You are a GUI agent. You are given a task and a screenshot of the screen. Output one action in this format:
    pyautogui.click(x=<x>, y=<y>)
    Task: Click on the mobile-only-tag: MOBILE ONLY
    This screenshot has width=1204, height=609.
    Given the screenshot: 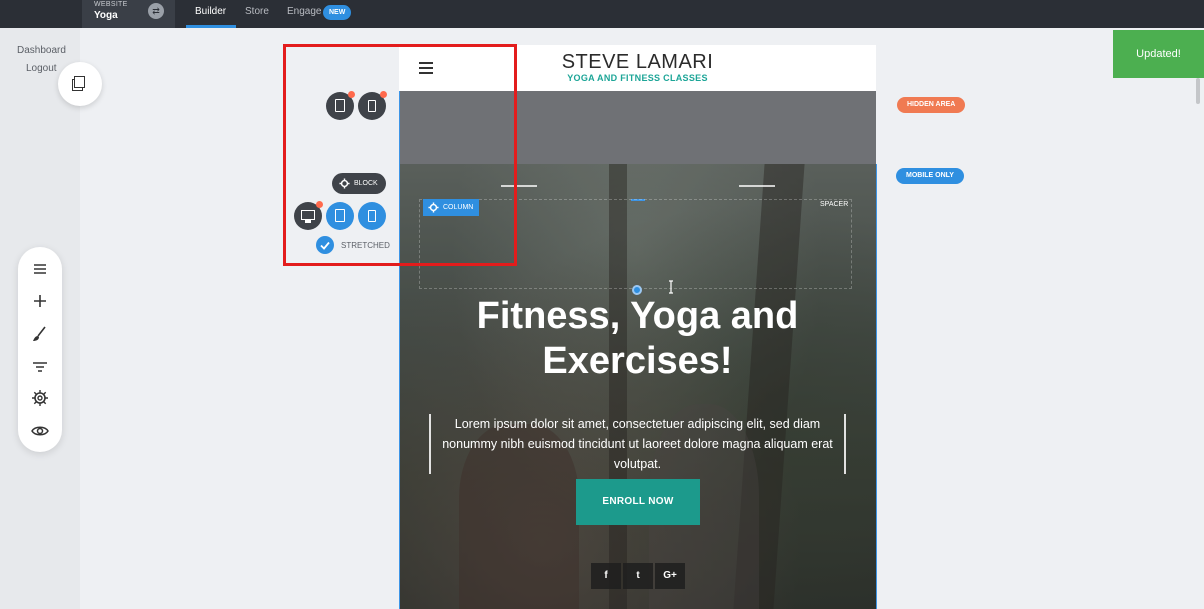 What is the action you would take?
    pyautogui.click(x=930, y=176)
    